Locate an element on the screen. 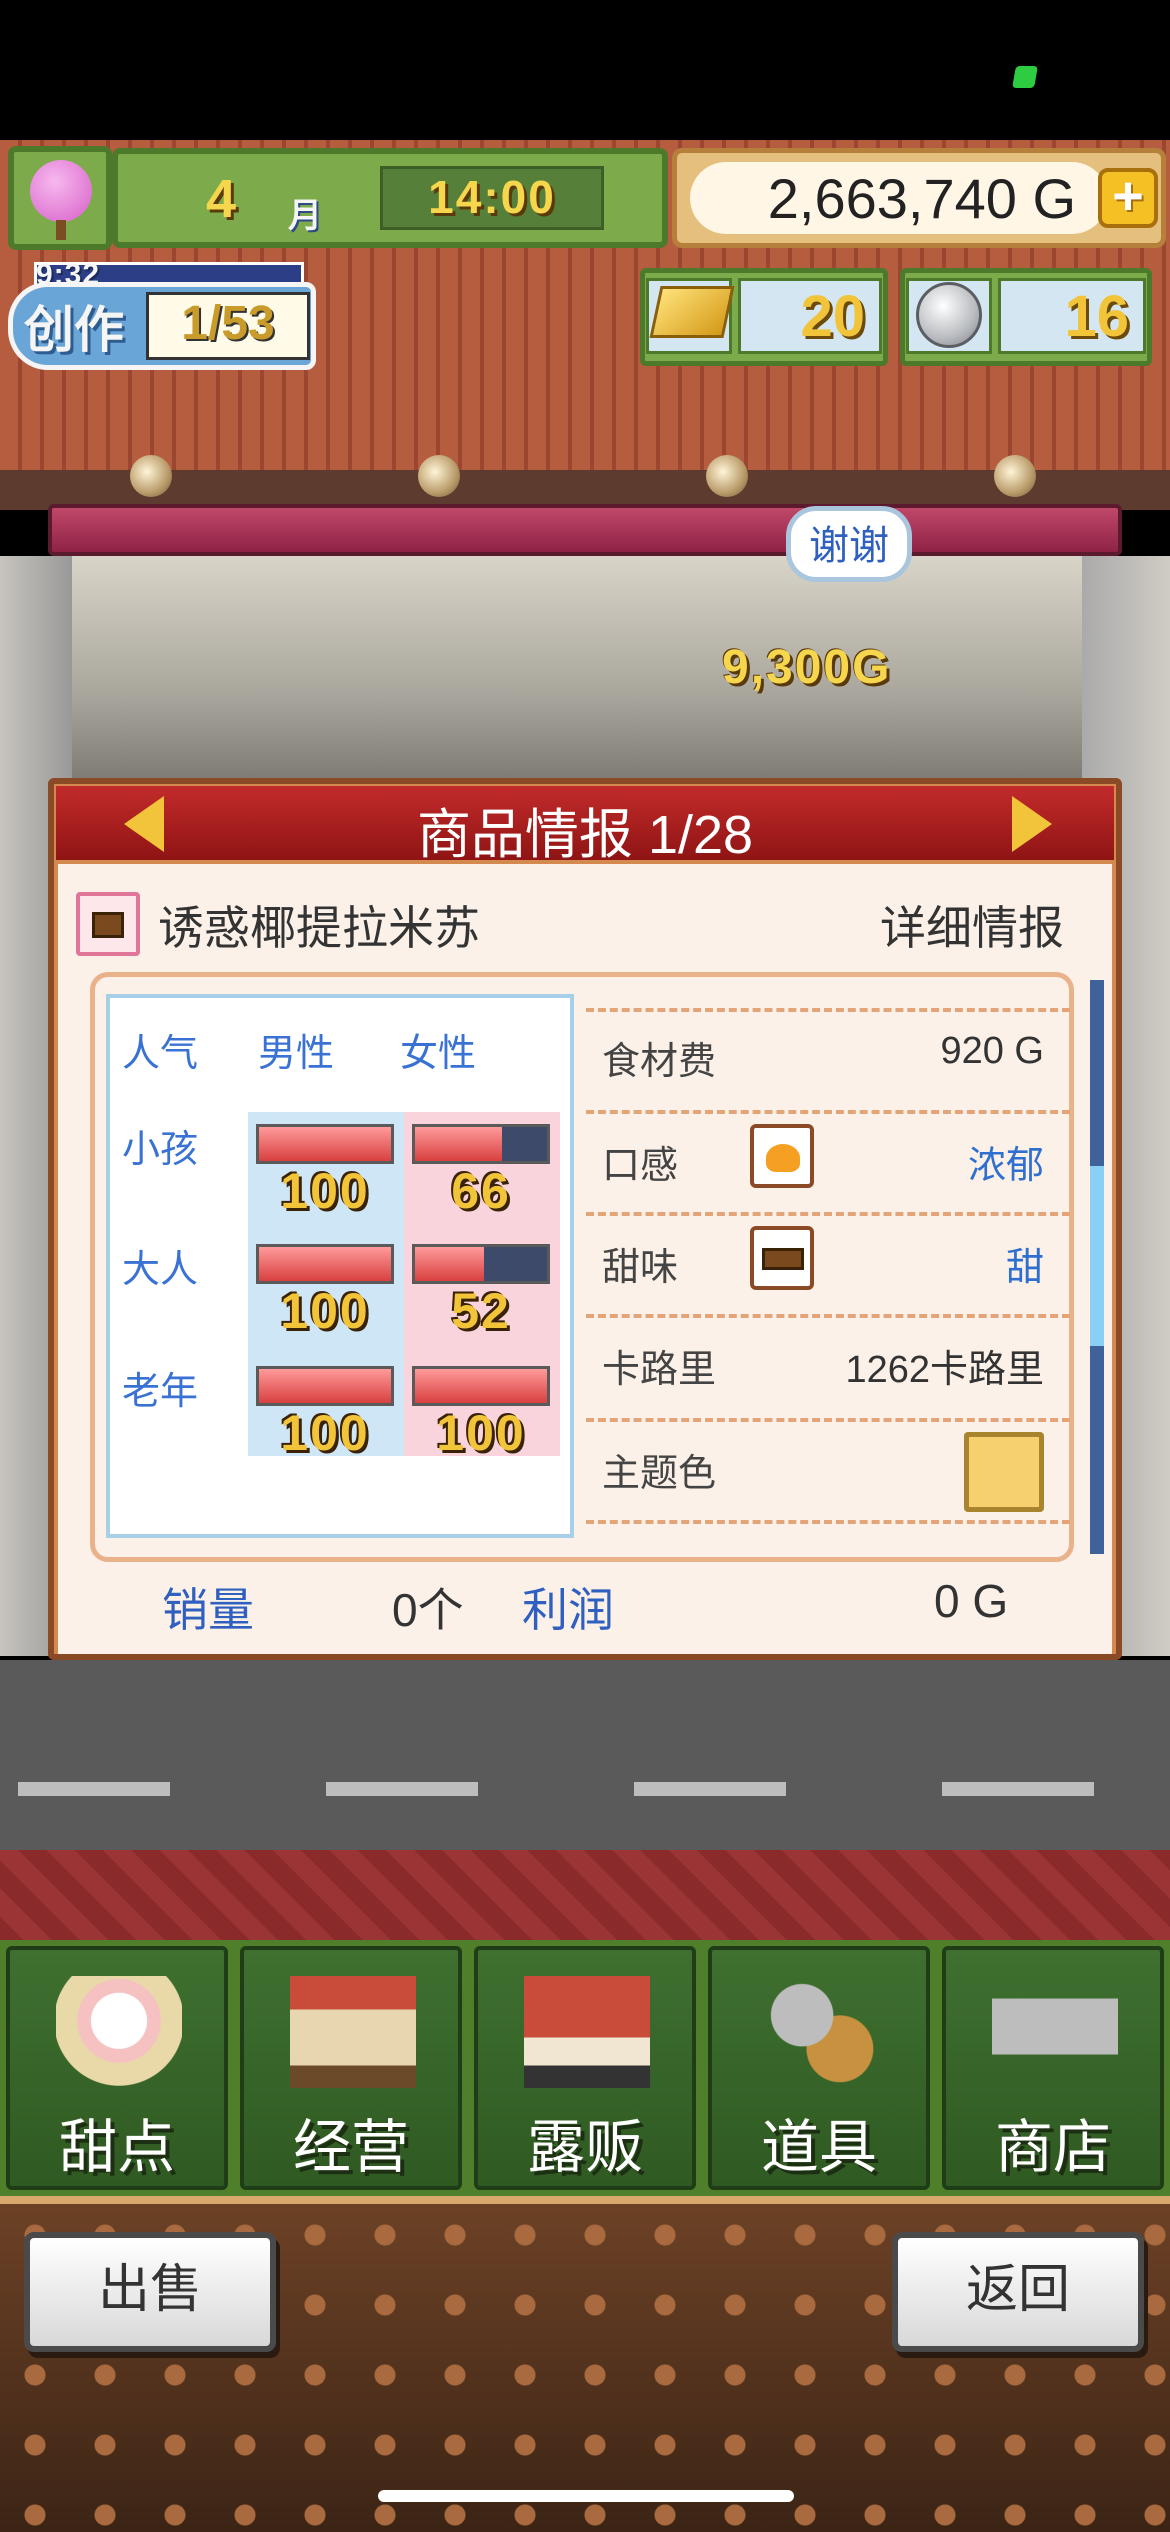 The image size is (1170, 2532). menu-button-3: 道具 is located at coordinates (819, 2068).